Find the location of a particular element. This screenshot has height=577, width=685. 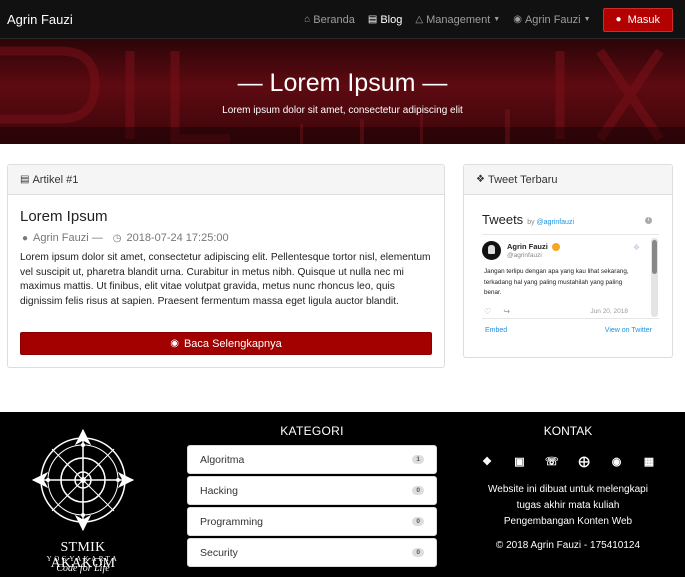

view-on-twitter-link: View on Twitter is located at coordinates (628, 330).